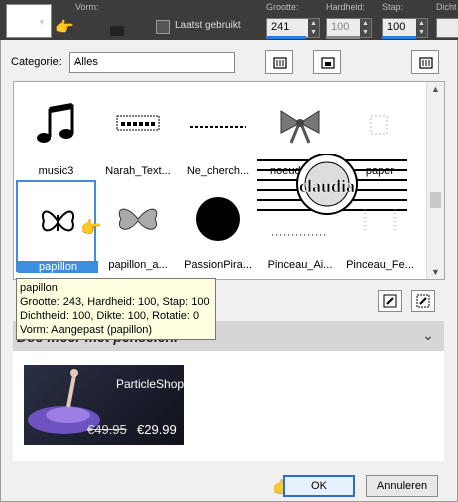 The width and height of the screenshot is (458, 502). What do you see at coordinates (36, 62) in the screenshot?
I see `category-label: Categorie:` at bounding box center [36, 62].